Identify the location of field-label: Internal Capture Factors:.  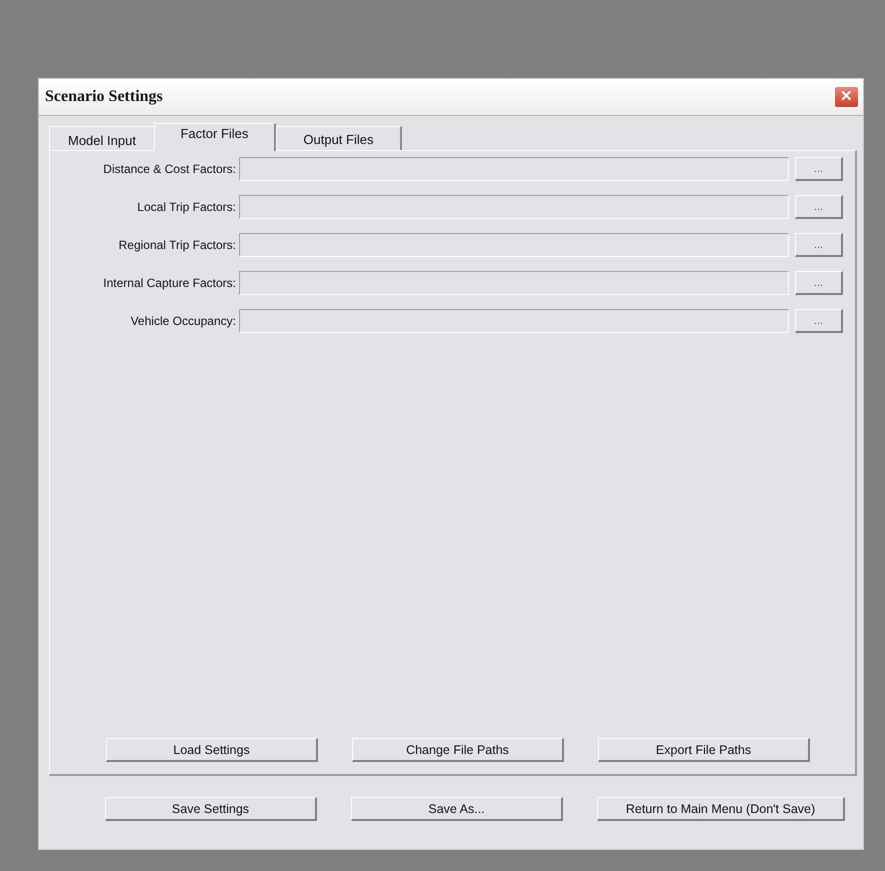
(169, 283).